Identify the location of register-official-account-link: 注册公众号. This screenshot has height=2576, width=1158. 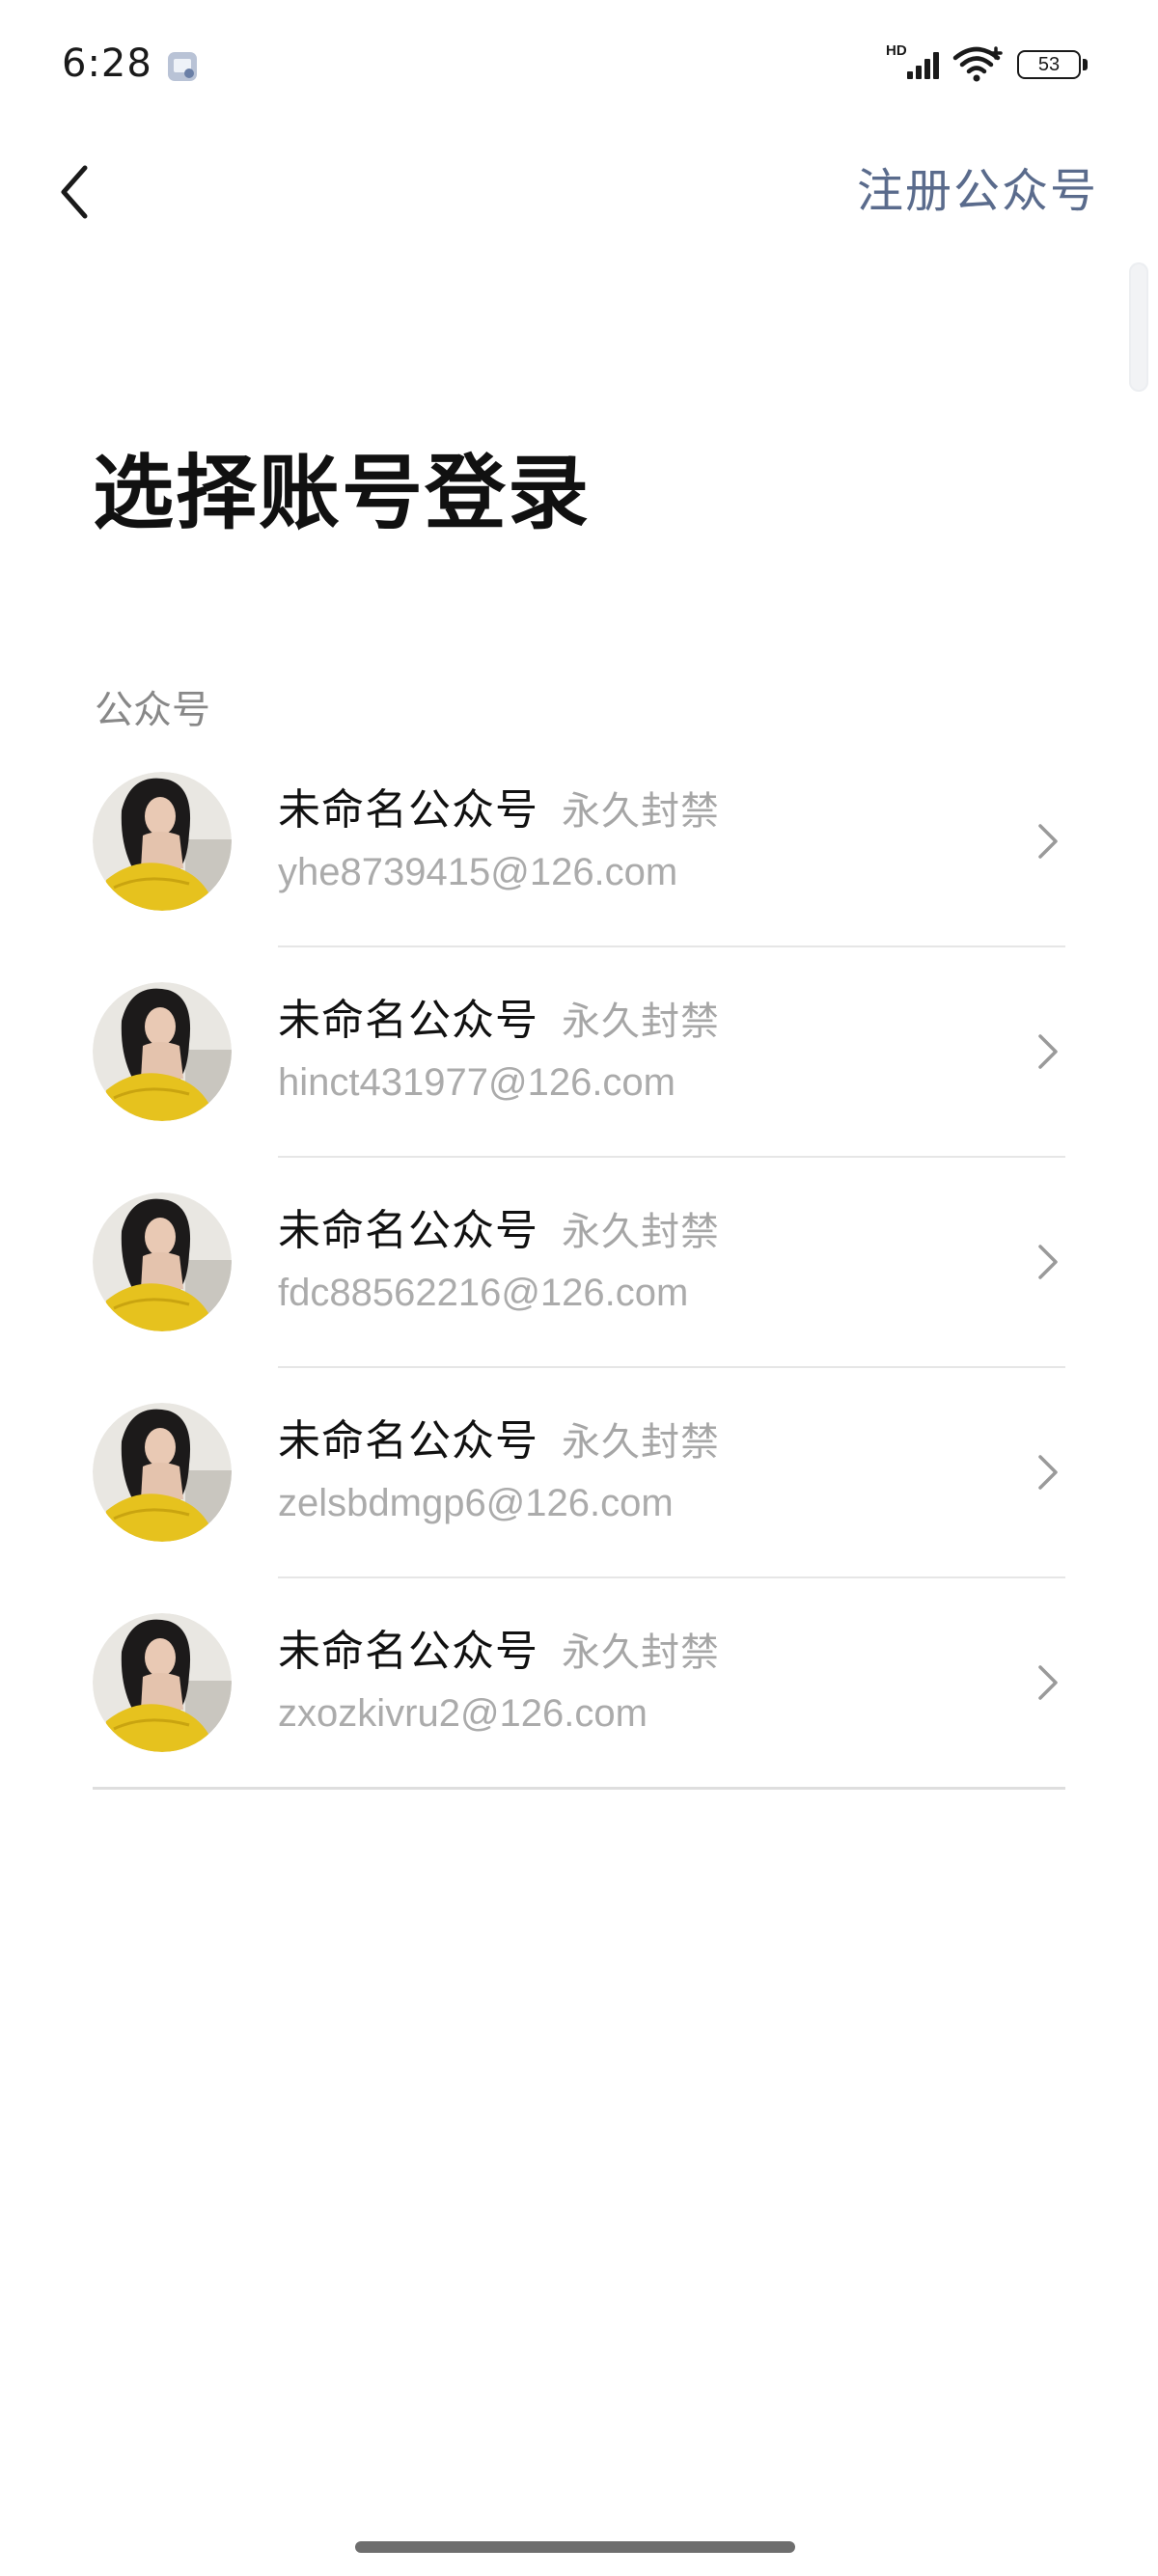
(977, 191).